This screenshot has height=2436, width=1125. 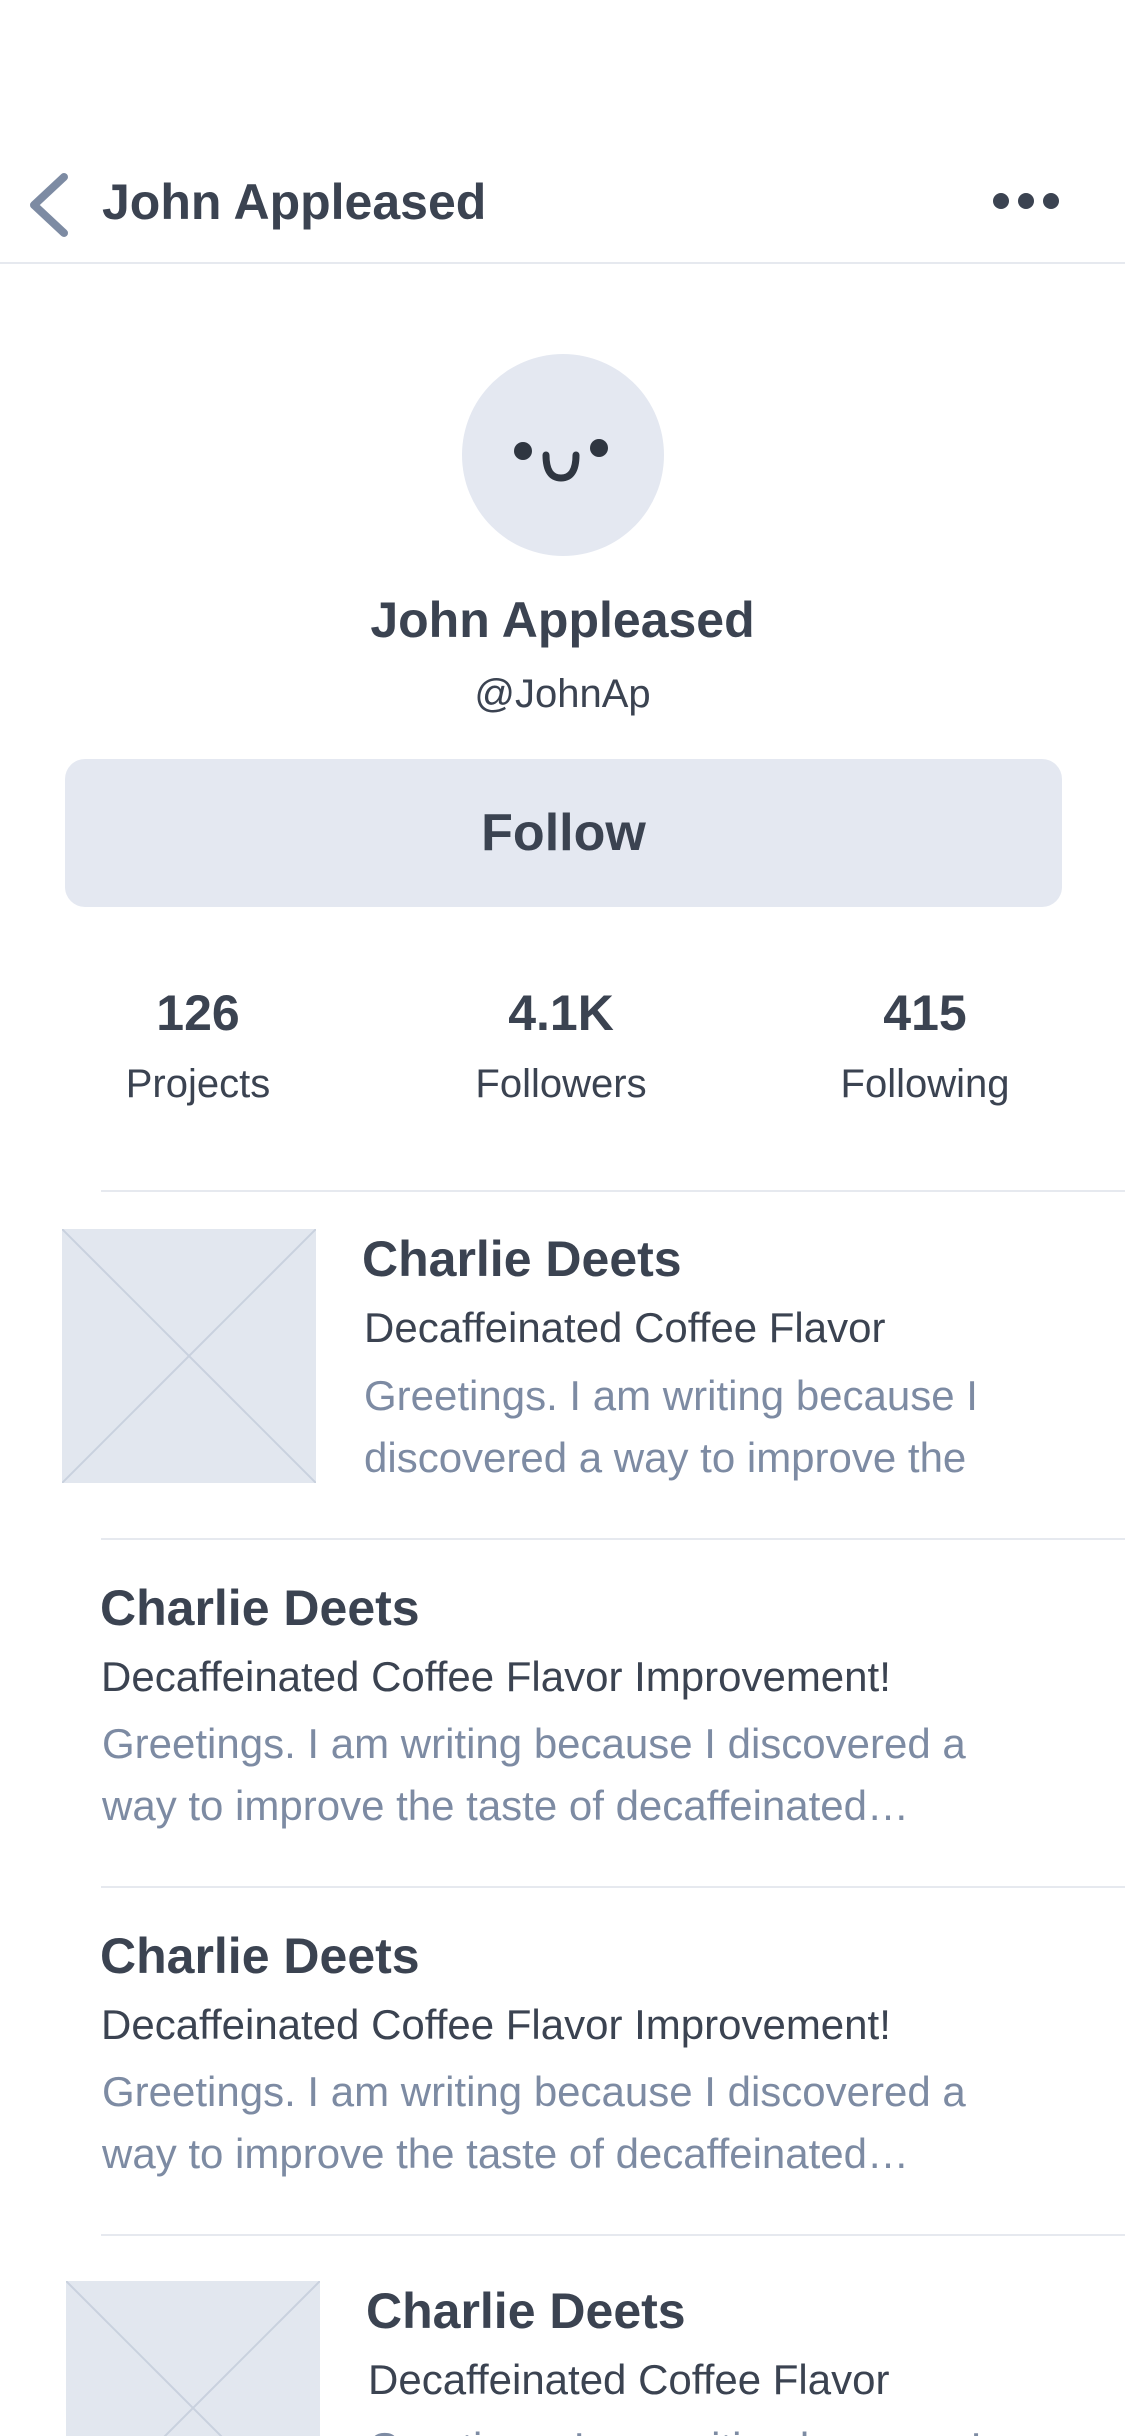 What do you see at coordinates (925, 1013) in the screenshot?
I see `stat-value: 415` at bounding box center [925, 1013].